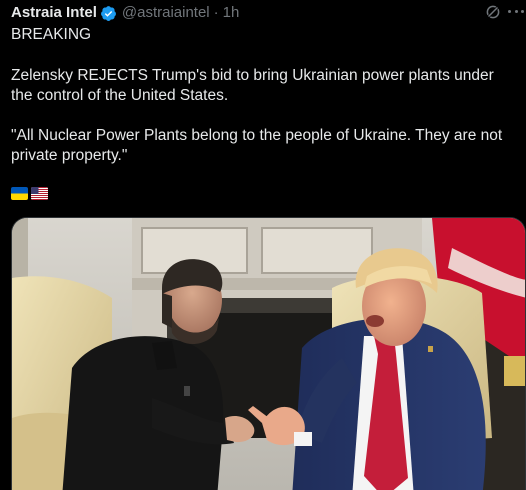  What do you see at coordinates (39, 193) in the screenshot?
I see `us-flag-emoji` at bounding box center [39, 193].